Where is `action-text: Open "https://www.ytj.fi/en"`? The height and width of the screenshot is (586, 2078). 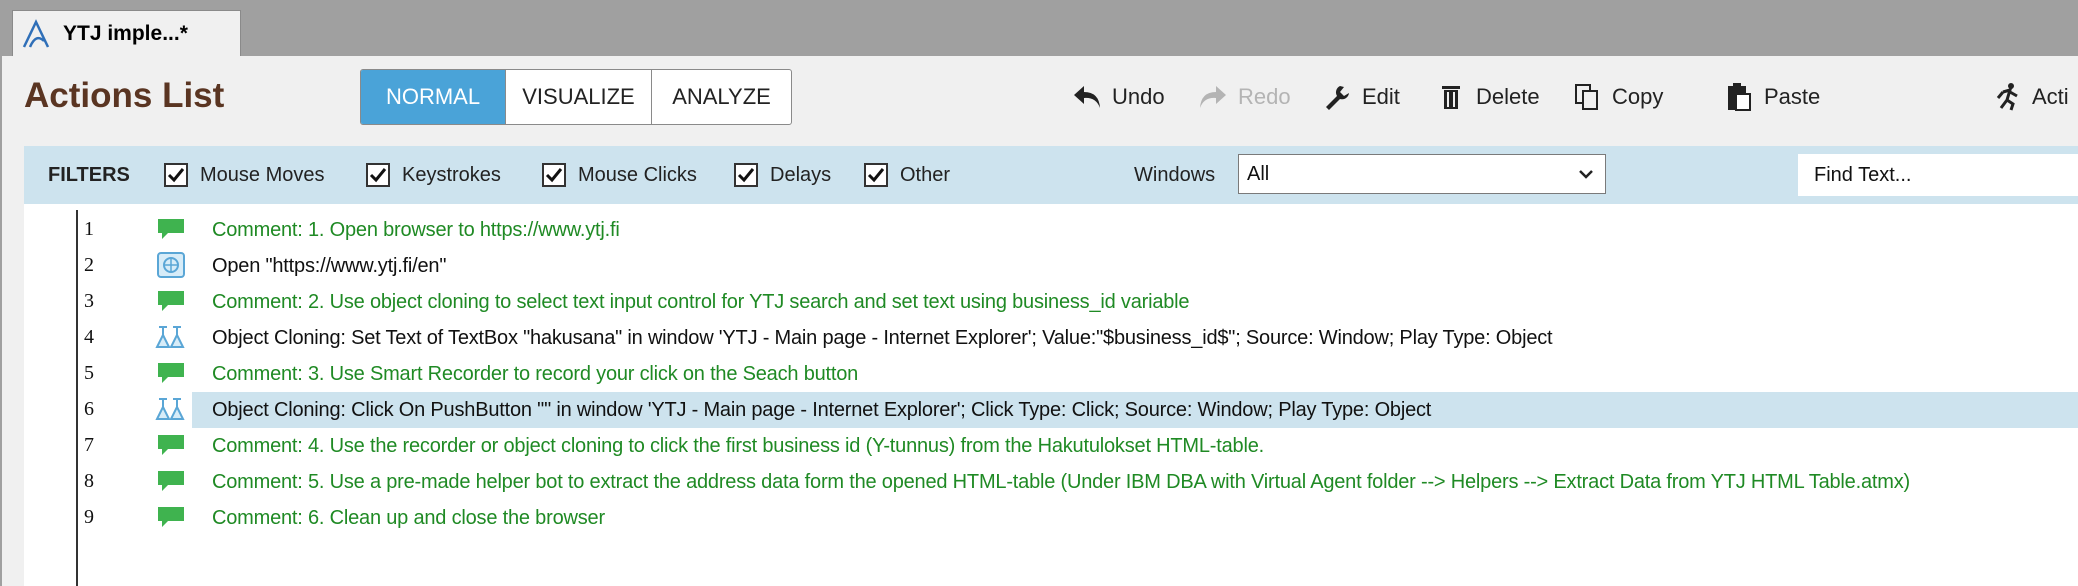
action-text: Open "https://www.ytj.fi/en" is located at coordinates (329, 266).